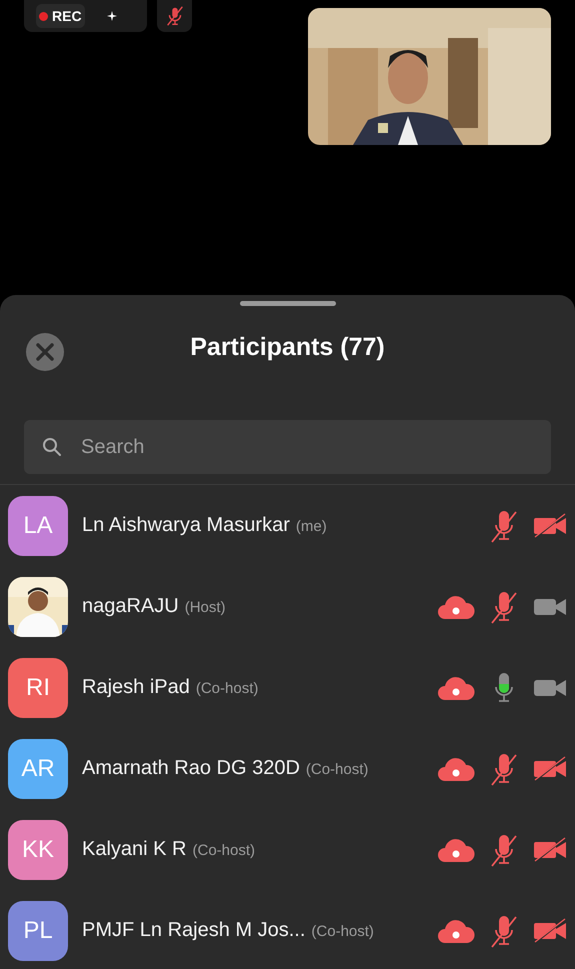  What do you see at coordinates (38, 768) in the screenshot?
I see `avatar: AR` at bounding box center [38, 768].